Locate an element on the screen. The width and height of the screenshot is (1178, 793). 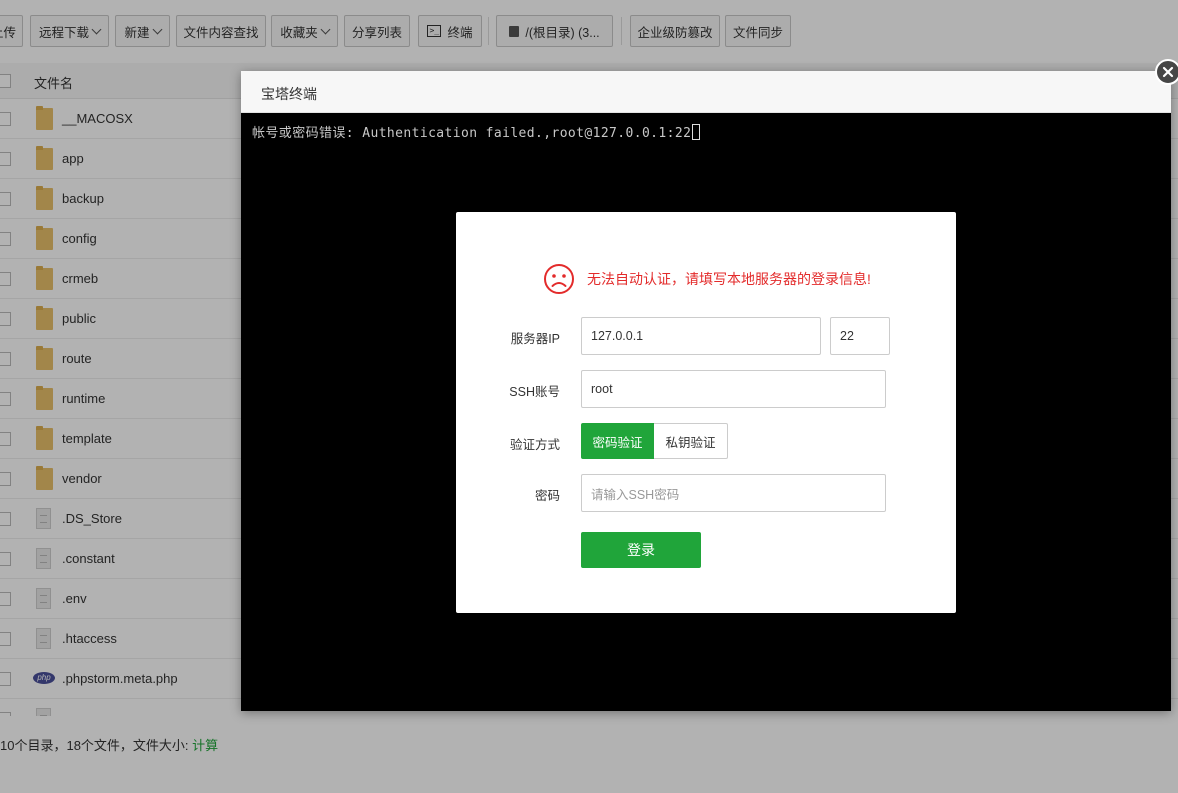
sad-face-icon is located at coordinates (559, 279).